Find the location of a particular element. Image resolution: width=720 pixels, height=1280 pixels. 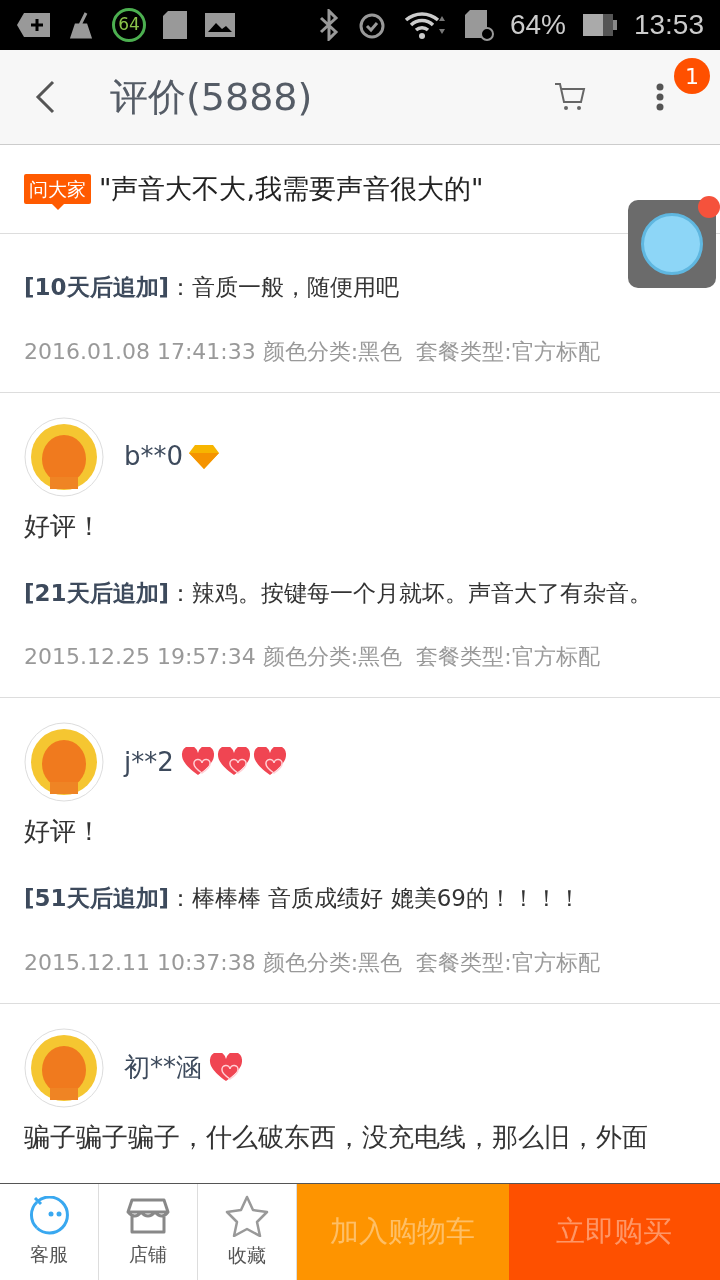

sd-card-error-icon is located at coordinates (478, 25).